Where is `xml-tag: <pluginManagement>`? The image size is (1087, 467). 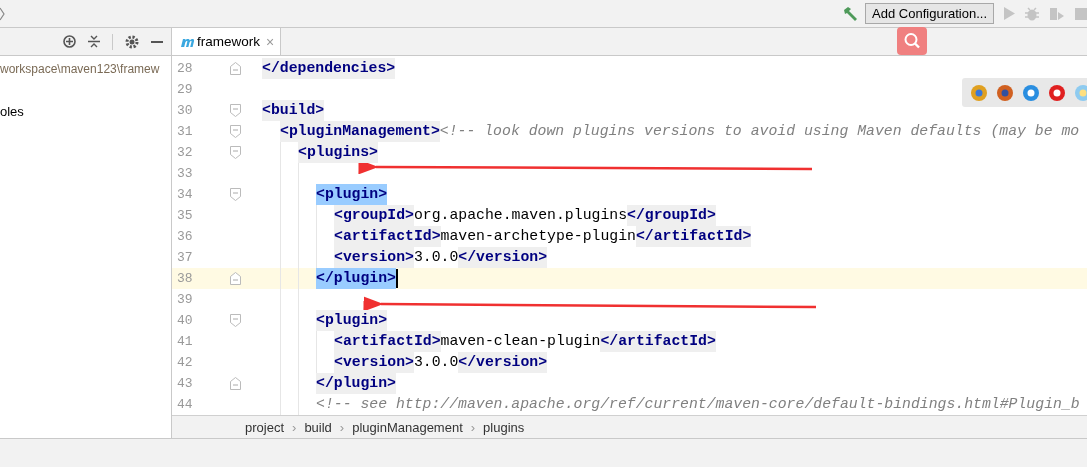
xml-tag: <pluginManagement> is located at coordinates (360, 131).